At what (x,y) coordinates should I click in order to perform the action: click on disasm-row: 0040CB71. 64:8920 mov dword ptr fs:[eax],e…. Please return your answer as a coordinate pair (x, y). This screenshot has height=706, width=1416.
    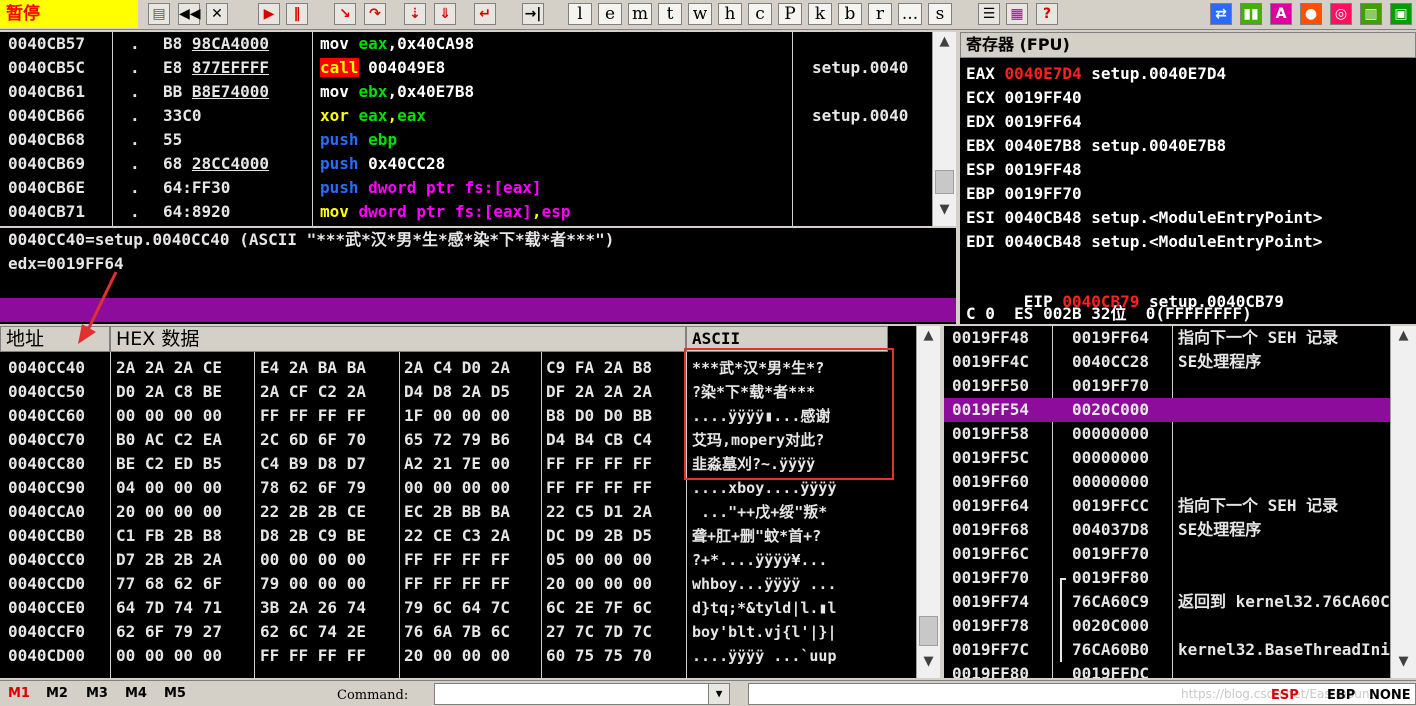
    Looking at the image, I should click on (466, 212).